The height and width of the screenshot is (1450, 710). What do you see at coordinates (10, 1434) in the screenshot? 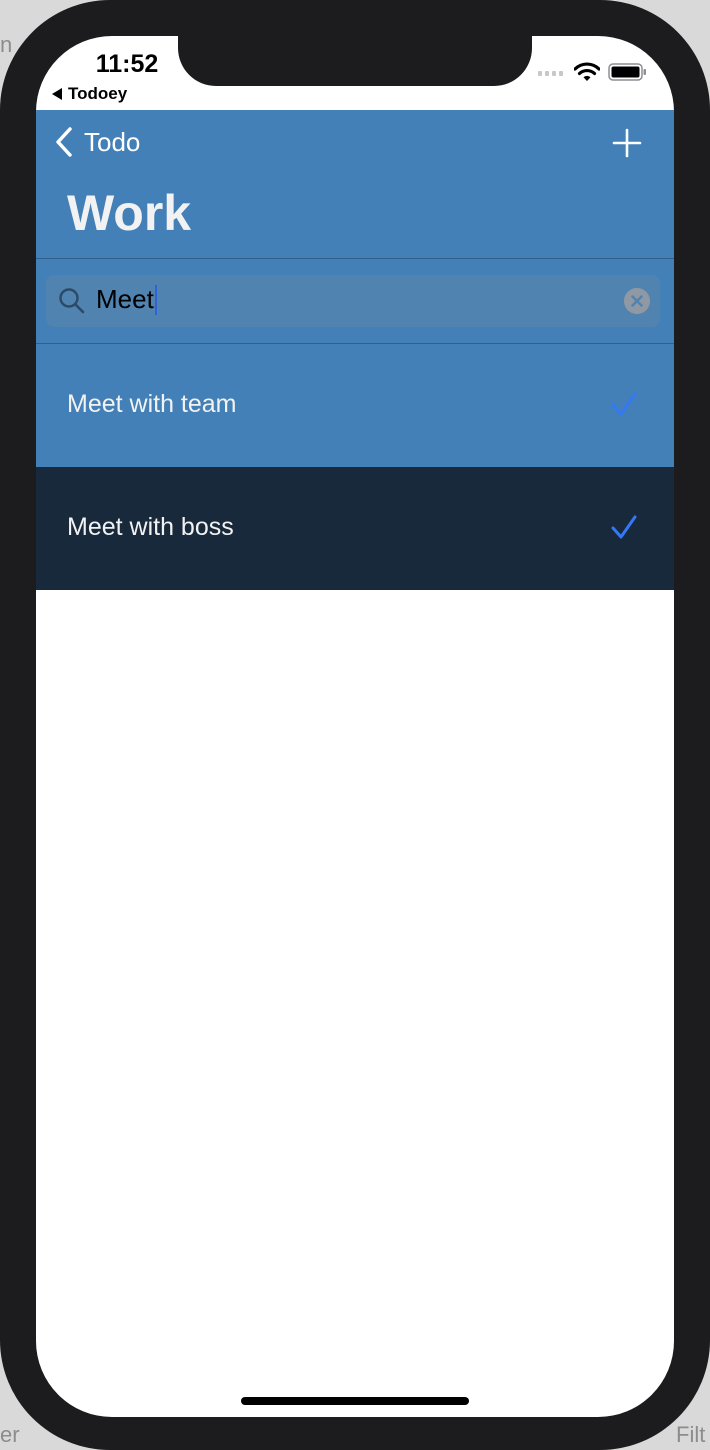
I see `background-text-left-bottom: er` at bounding box center [10, 1434].